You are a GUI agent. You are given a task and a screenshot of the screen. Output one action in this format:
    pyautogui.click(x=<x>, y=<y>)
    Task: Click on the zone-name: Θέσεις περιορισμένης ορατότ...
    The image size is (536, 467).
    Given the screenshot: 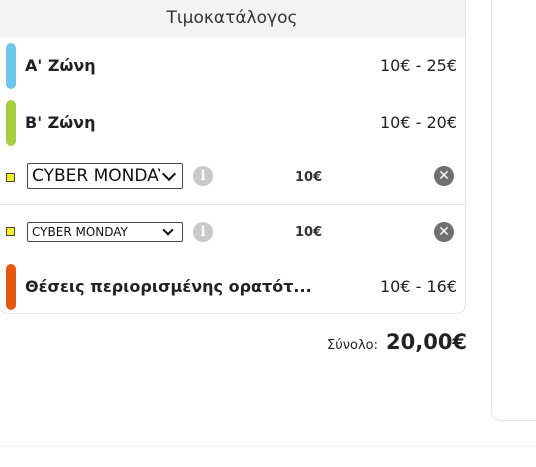 What is the action you would take?
    pyautogui.click(x=168, y=286)
    